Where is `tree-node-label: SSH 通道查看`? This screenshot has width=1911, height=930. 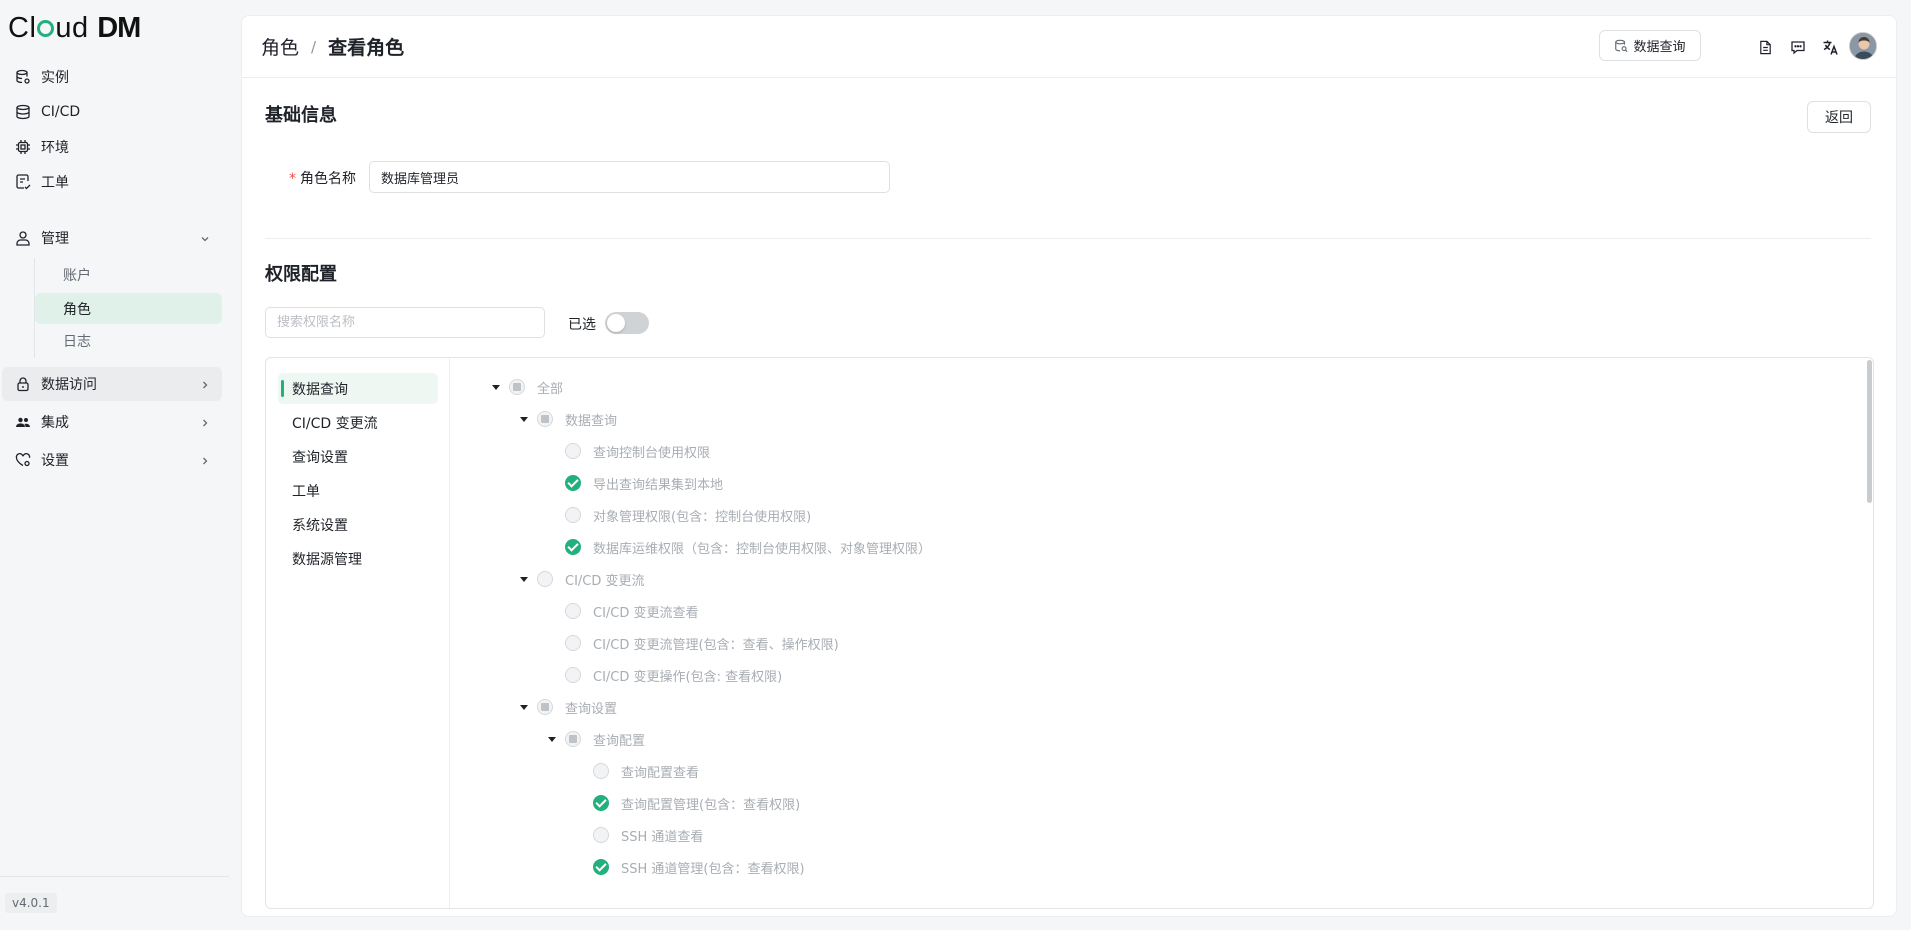
tree-node-label: SSH 通道查看 is located at coordinates (662, 837).